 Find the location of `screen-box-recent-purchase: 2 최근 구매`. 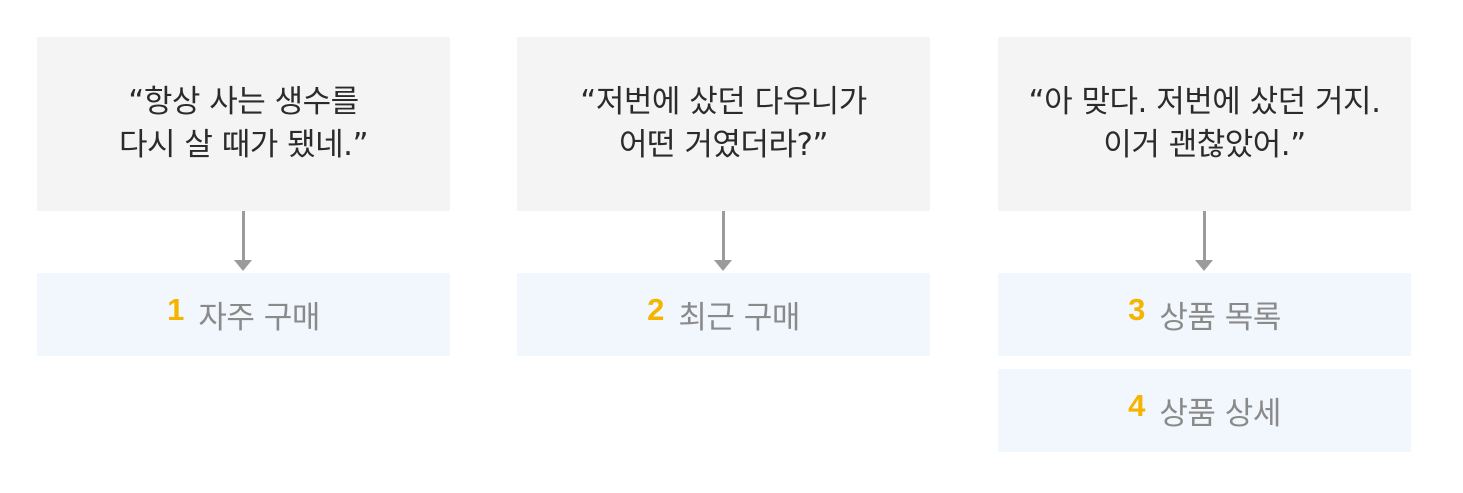

screen-box-recent-purchase: 2 최근 구매 is located at coordinates (723, 314).